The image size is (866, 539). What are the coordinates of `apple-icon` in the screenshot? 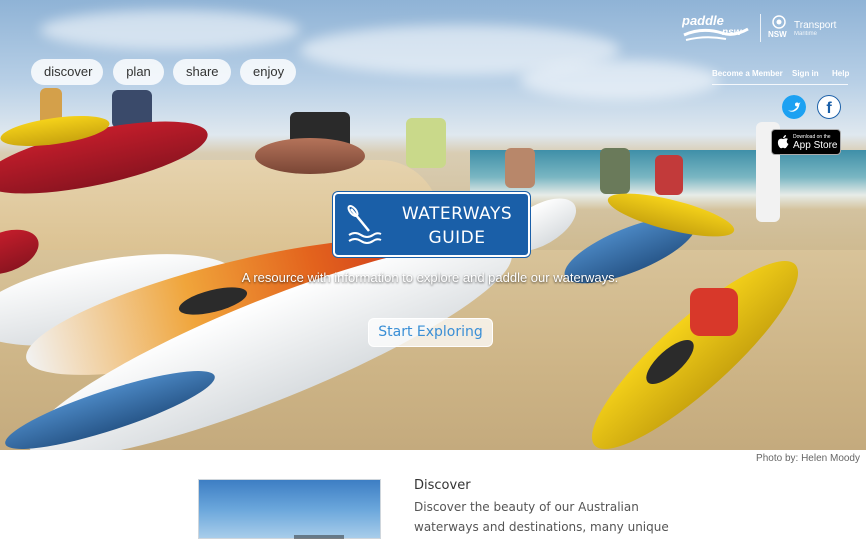 It's located at (783, 142).